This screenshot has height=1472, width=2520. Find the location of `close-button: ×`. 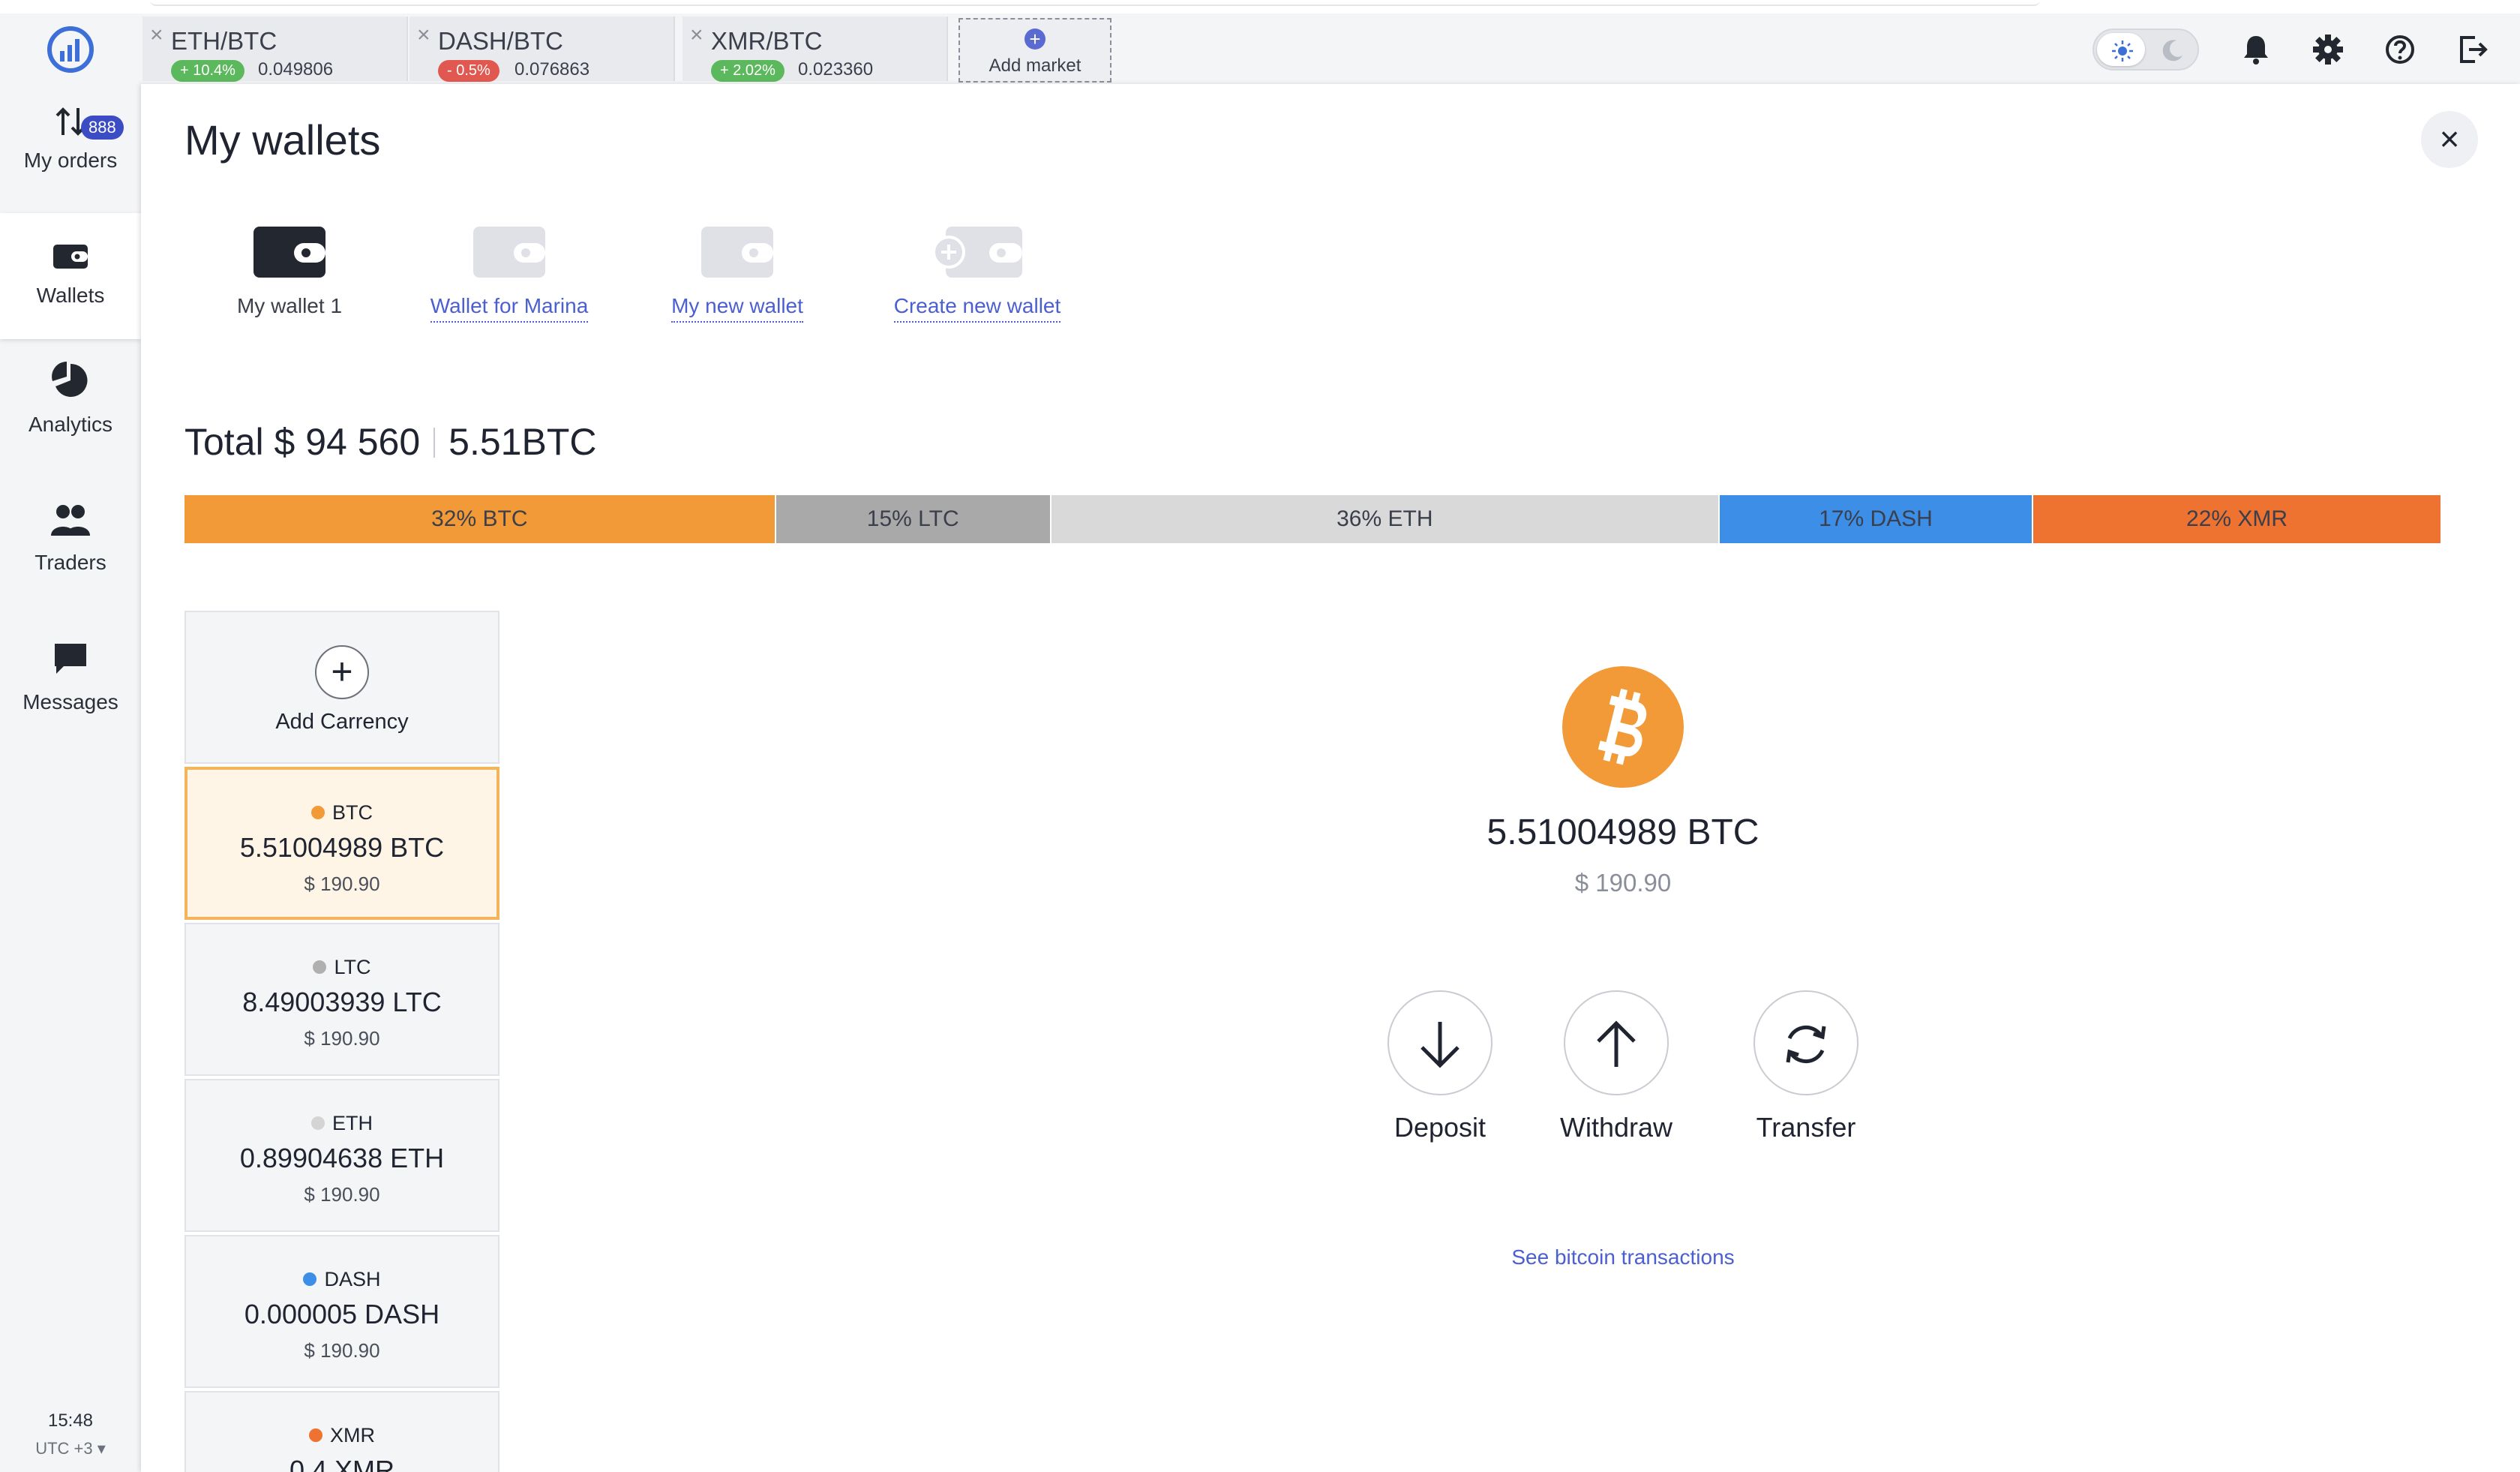

close-button: × is located at coordinates (2449, 139).